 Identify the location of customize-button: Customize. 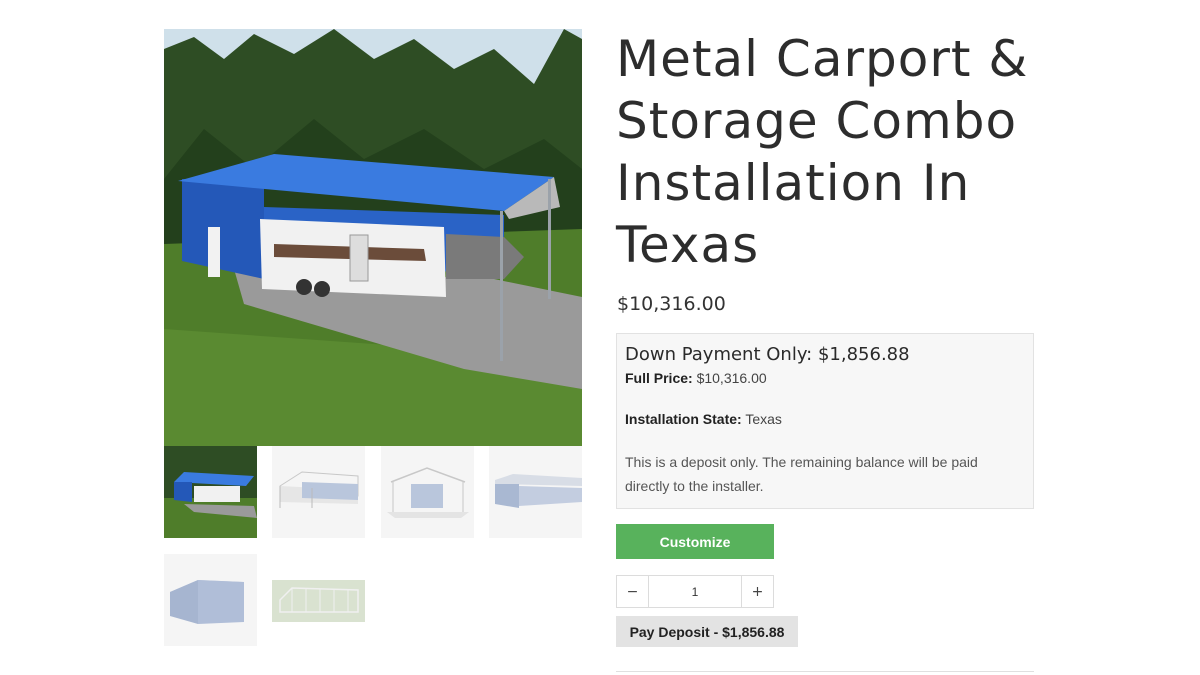
(695, 541).